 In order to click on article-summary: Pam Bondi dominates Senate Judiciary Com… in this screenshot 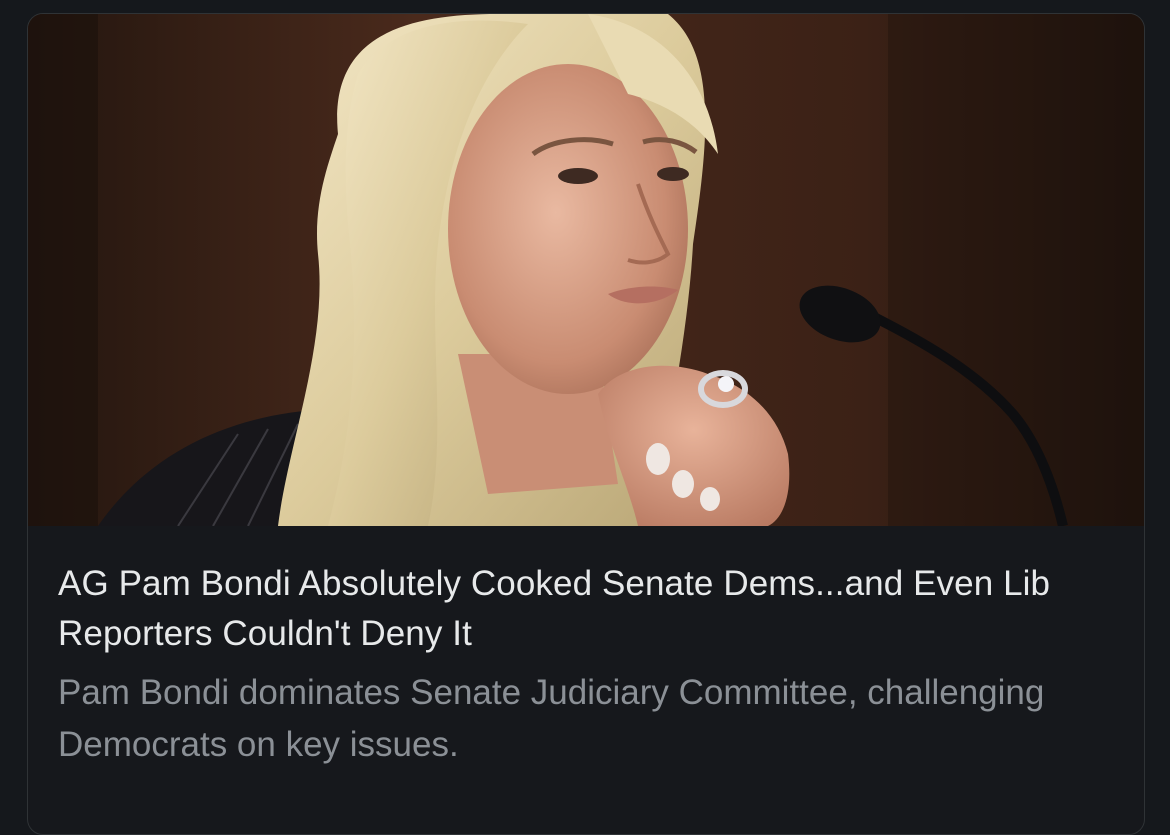, I will do `click(551, 718)`.